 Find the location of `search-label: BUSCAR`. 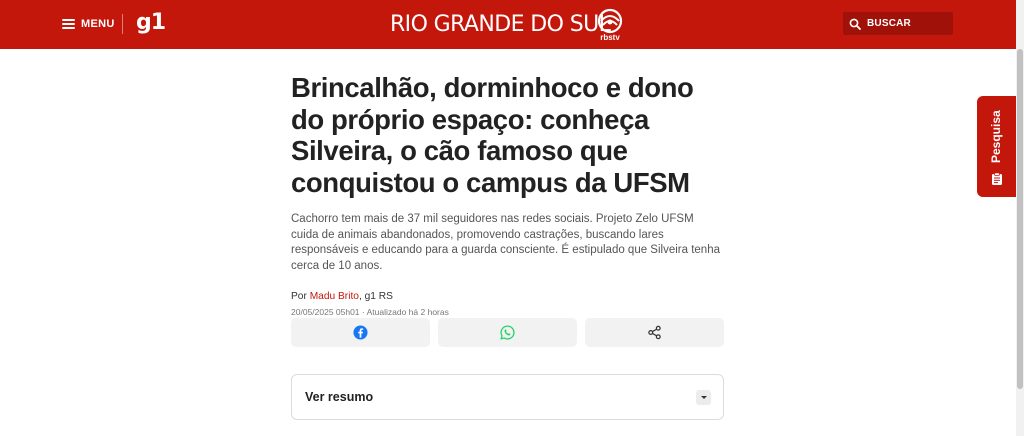

search-label: BUSCAR is located at coordinates (889, 23).